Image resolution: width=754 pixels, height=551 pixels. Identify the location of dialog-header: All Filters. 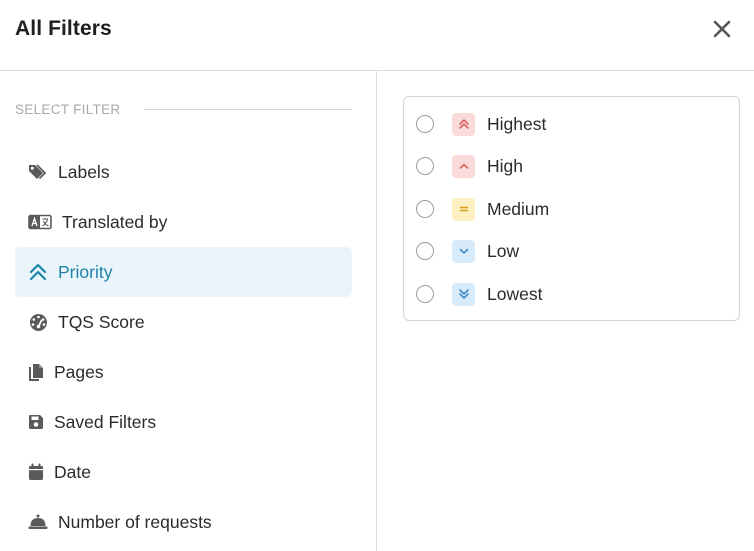
(377, 35).